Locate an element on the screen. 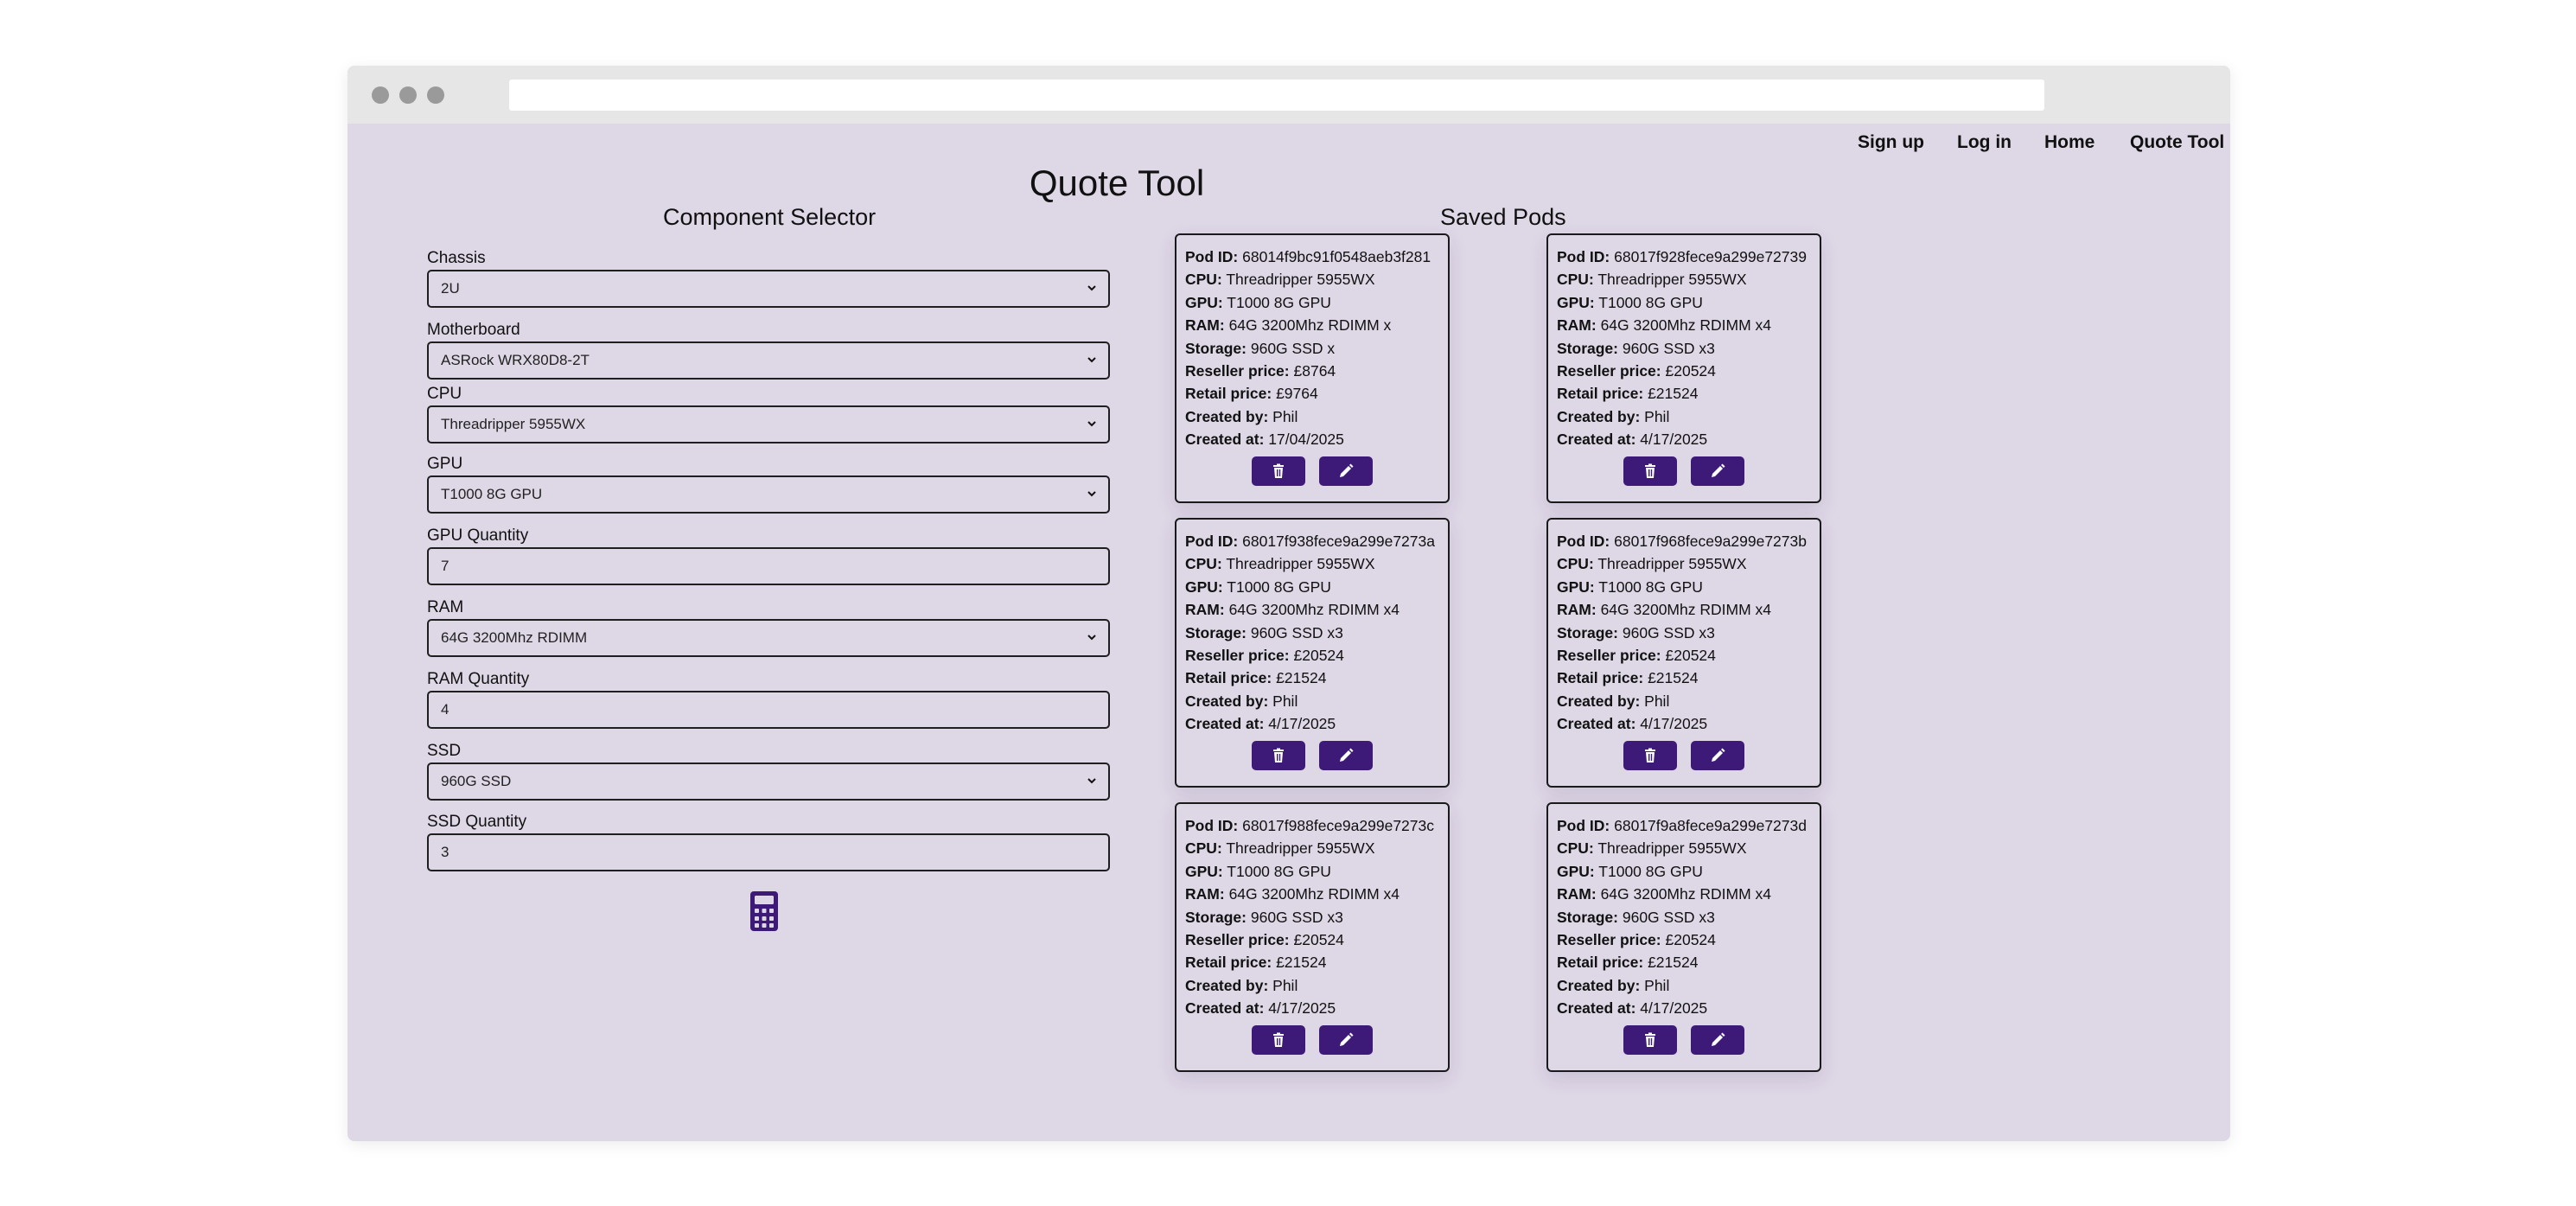 This screenshot has width=2576, height=1206. gpu-value: T1000 8G GPU is located at coordinates (492, 494).